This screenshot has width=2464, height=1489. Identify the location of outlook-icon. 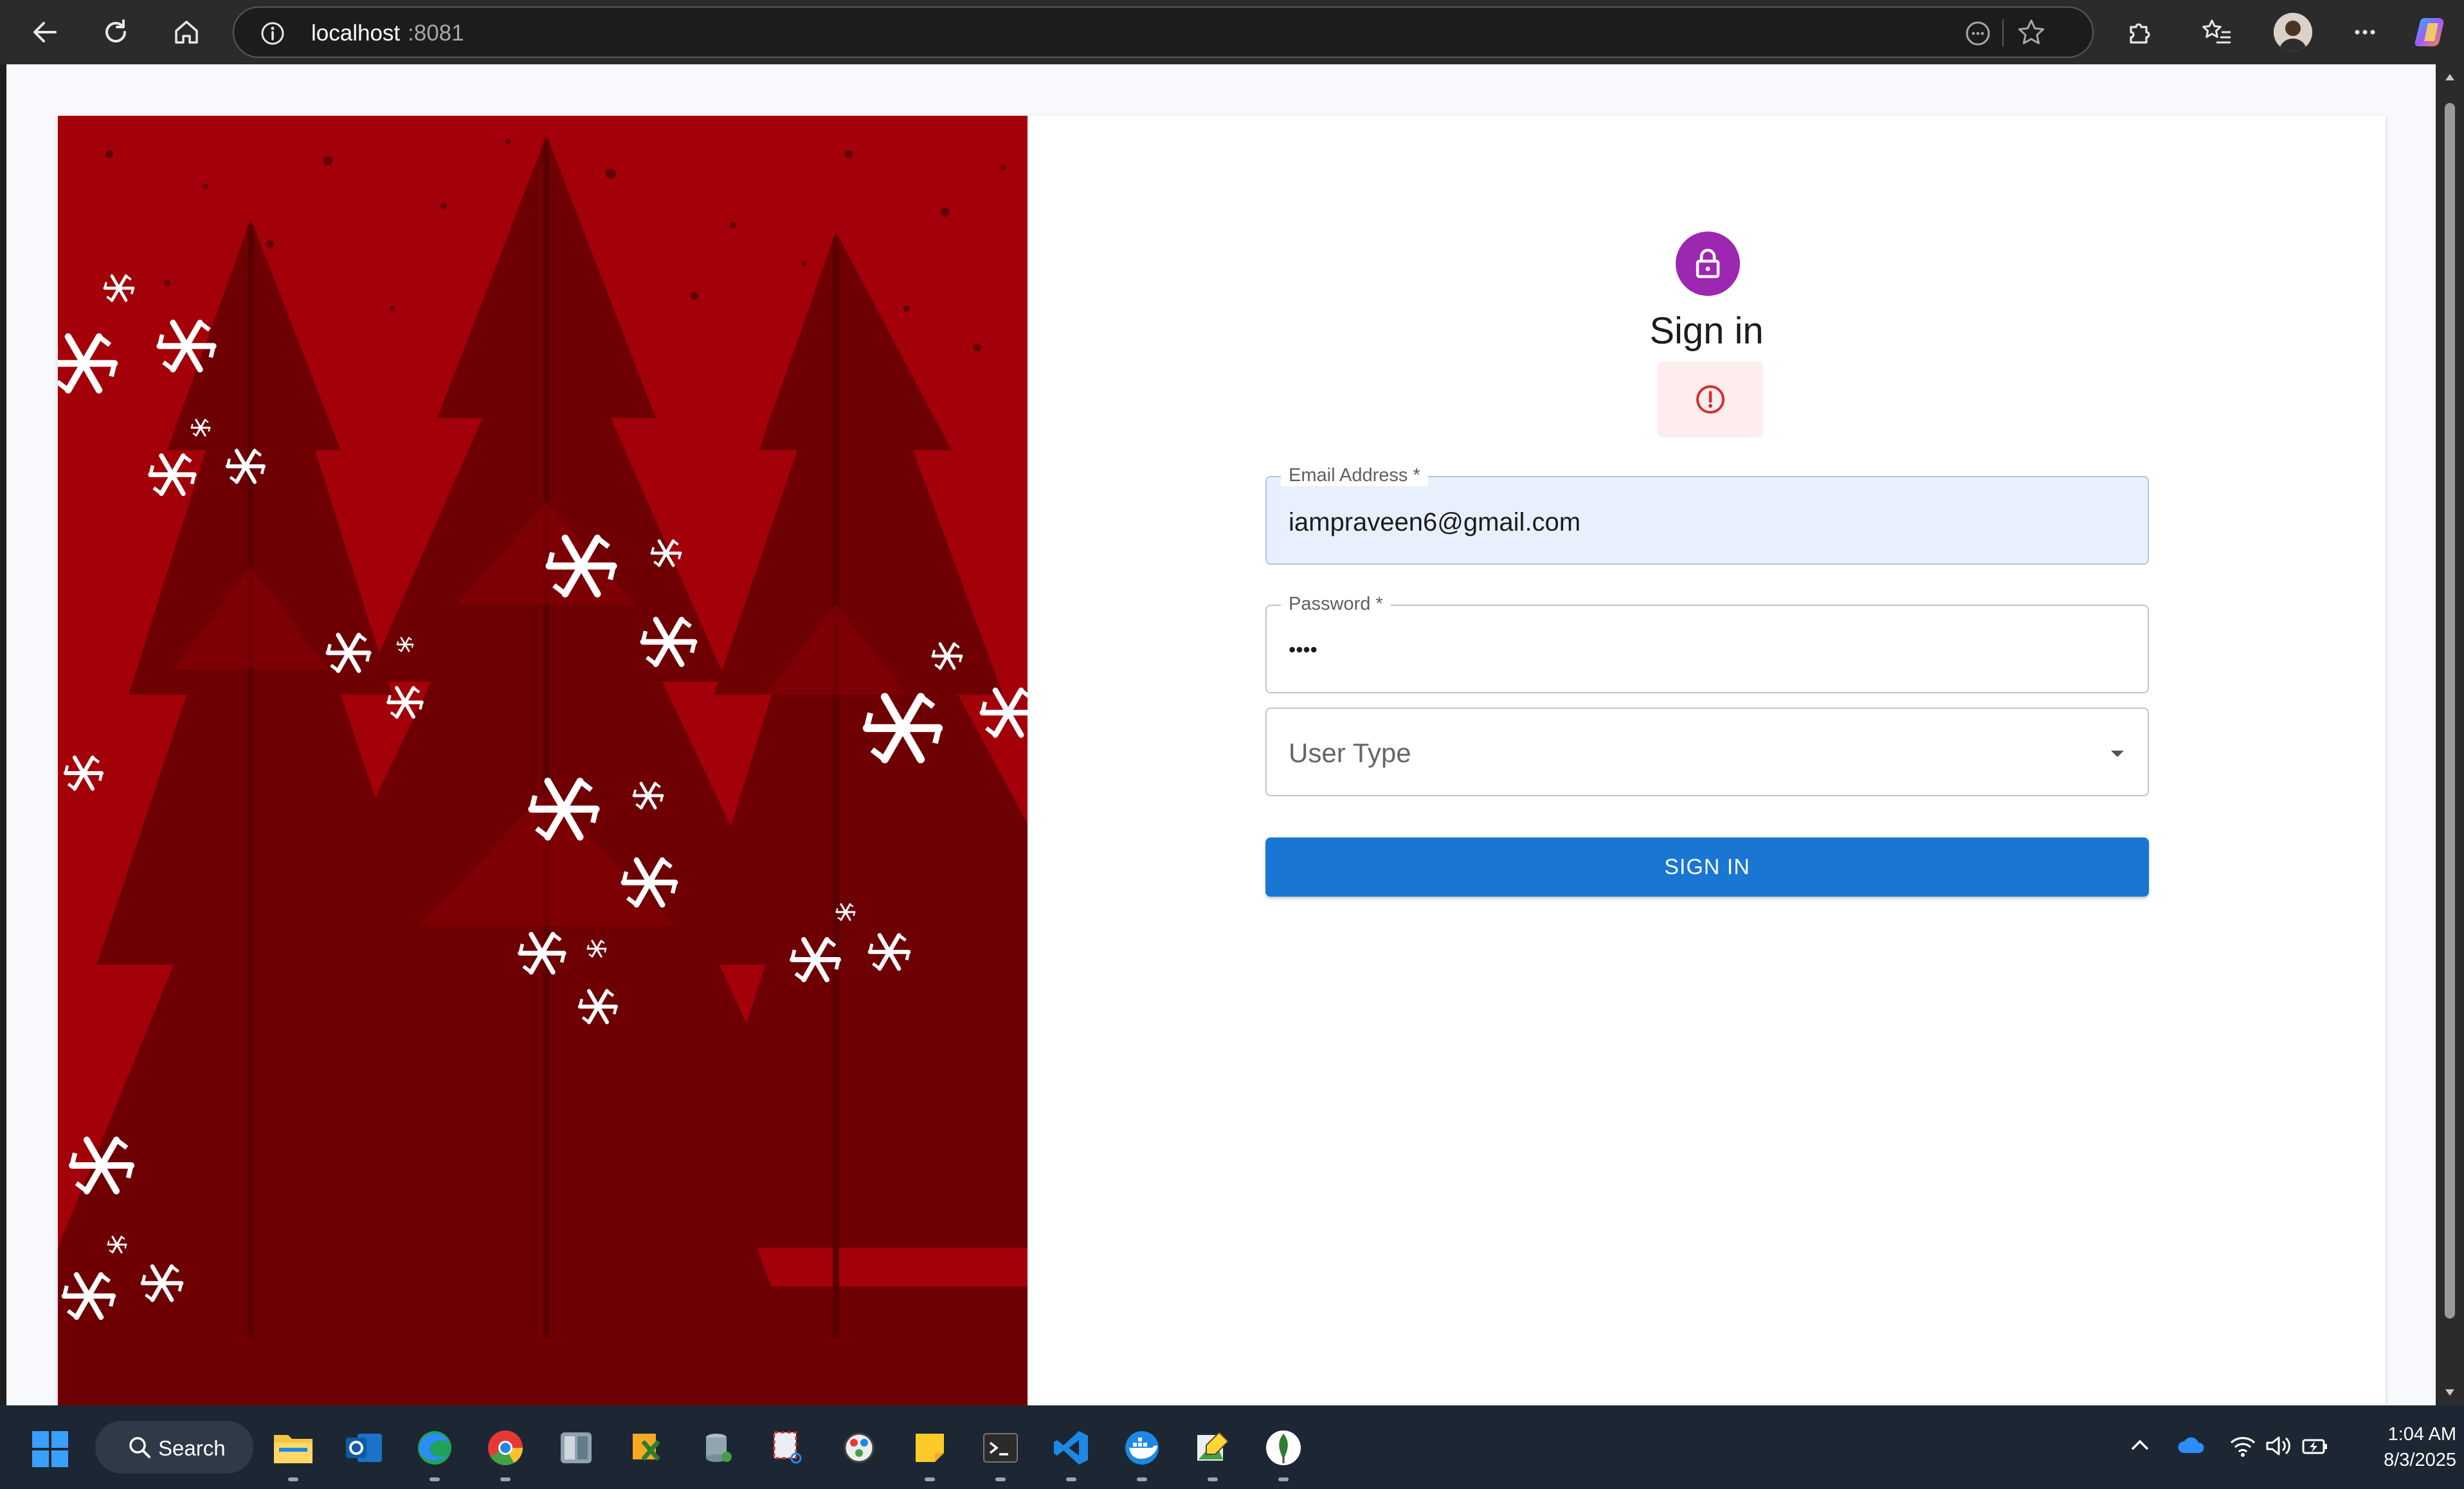
(364, 1448).